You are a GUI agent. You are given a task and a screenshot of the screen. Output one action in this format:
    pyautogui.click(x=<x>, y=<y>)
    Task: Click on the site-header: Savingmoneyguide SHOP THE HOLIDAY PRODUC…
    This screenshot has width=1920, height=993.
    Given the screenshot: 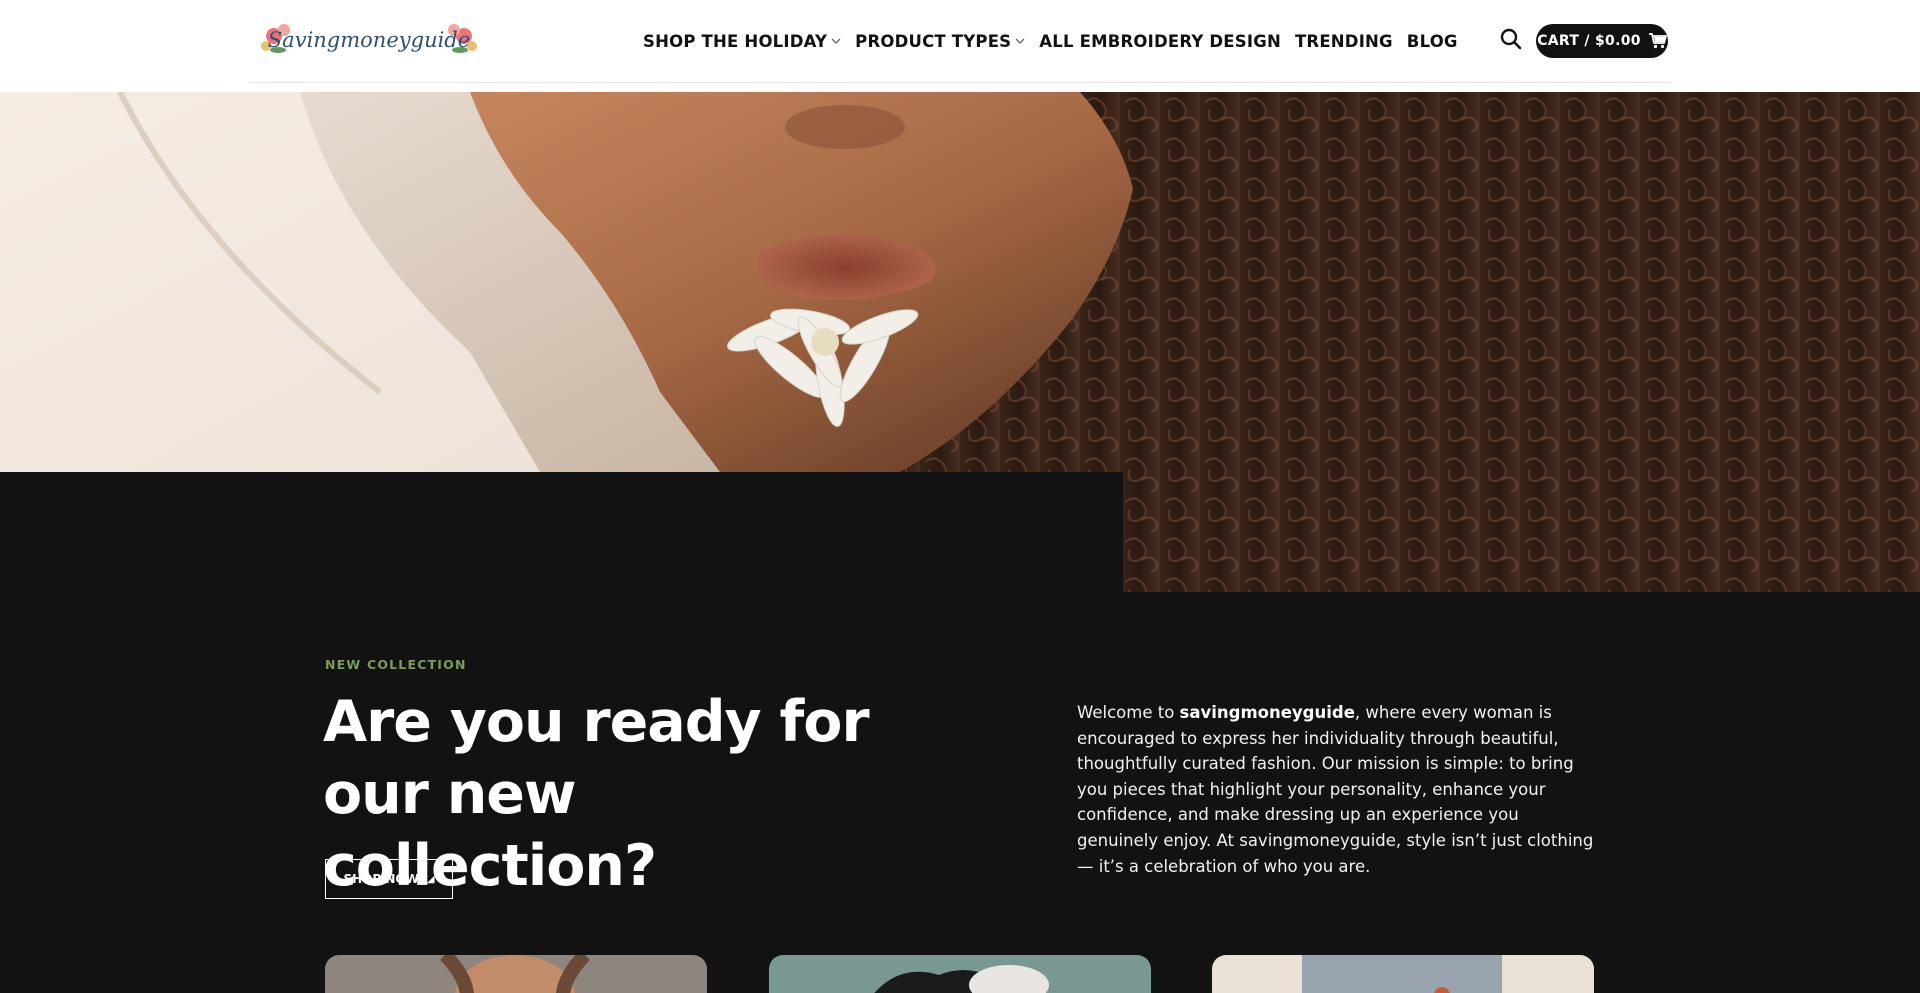 What is the action you would take?
    pyautogui.click(x=960, y=46)
    